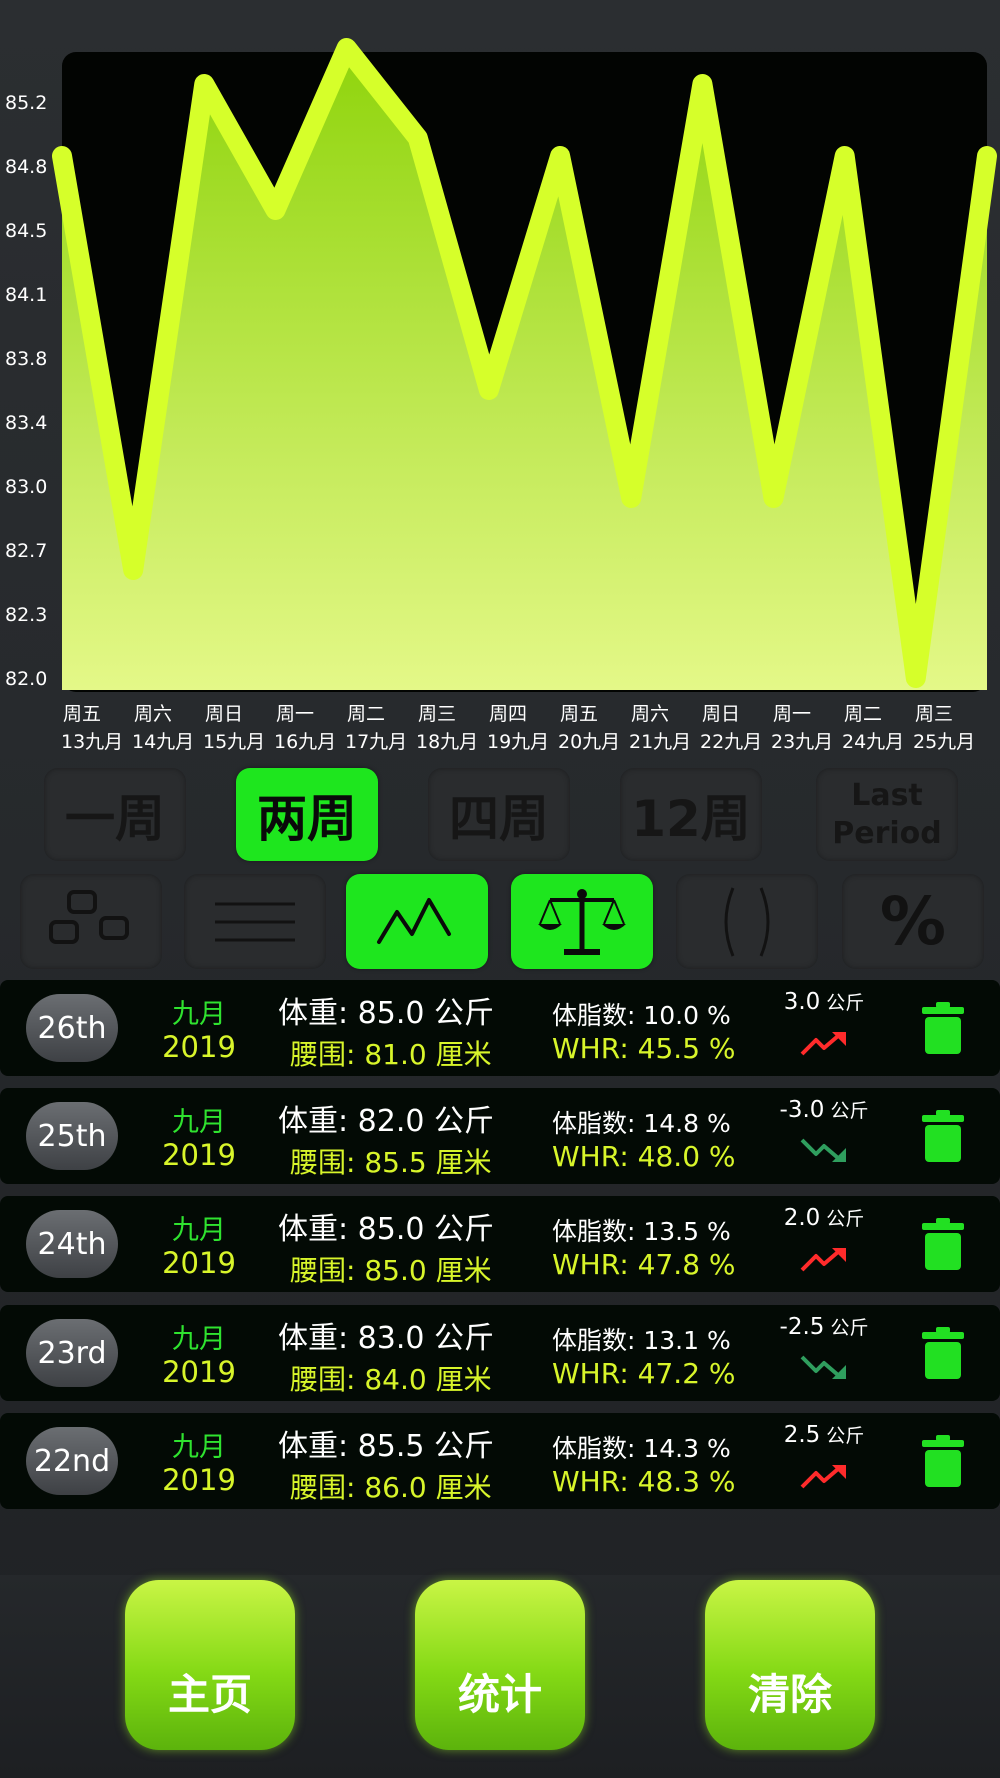 This screenshot has width=1000, height=1778. Describe the element at coordinates (209, 1694) in the screenshot. I see `home-label: 主页` at that location.